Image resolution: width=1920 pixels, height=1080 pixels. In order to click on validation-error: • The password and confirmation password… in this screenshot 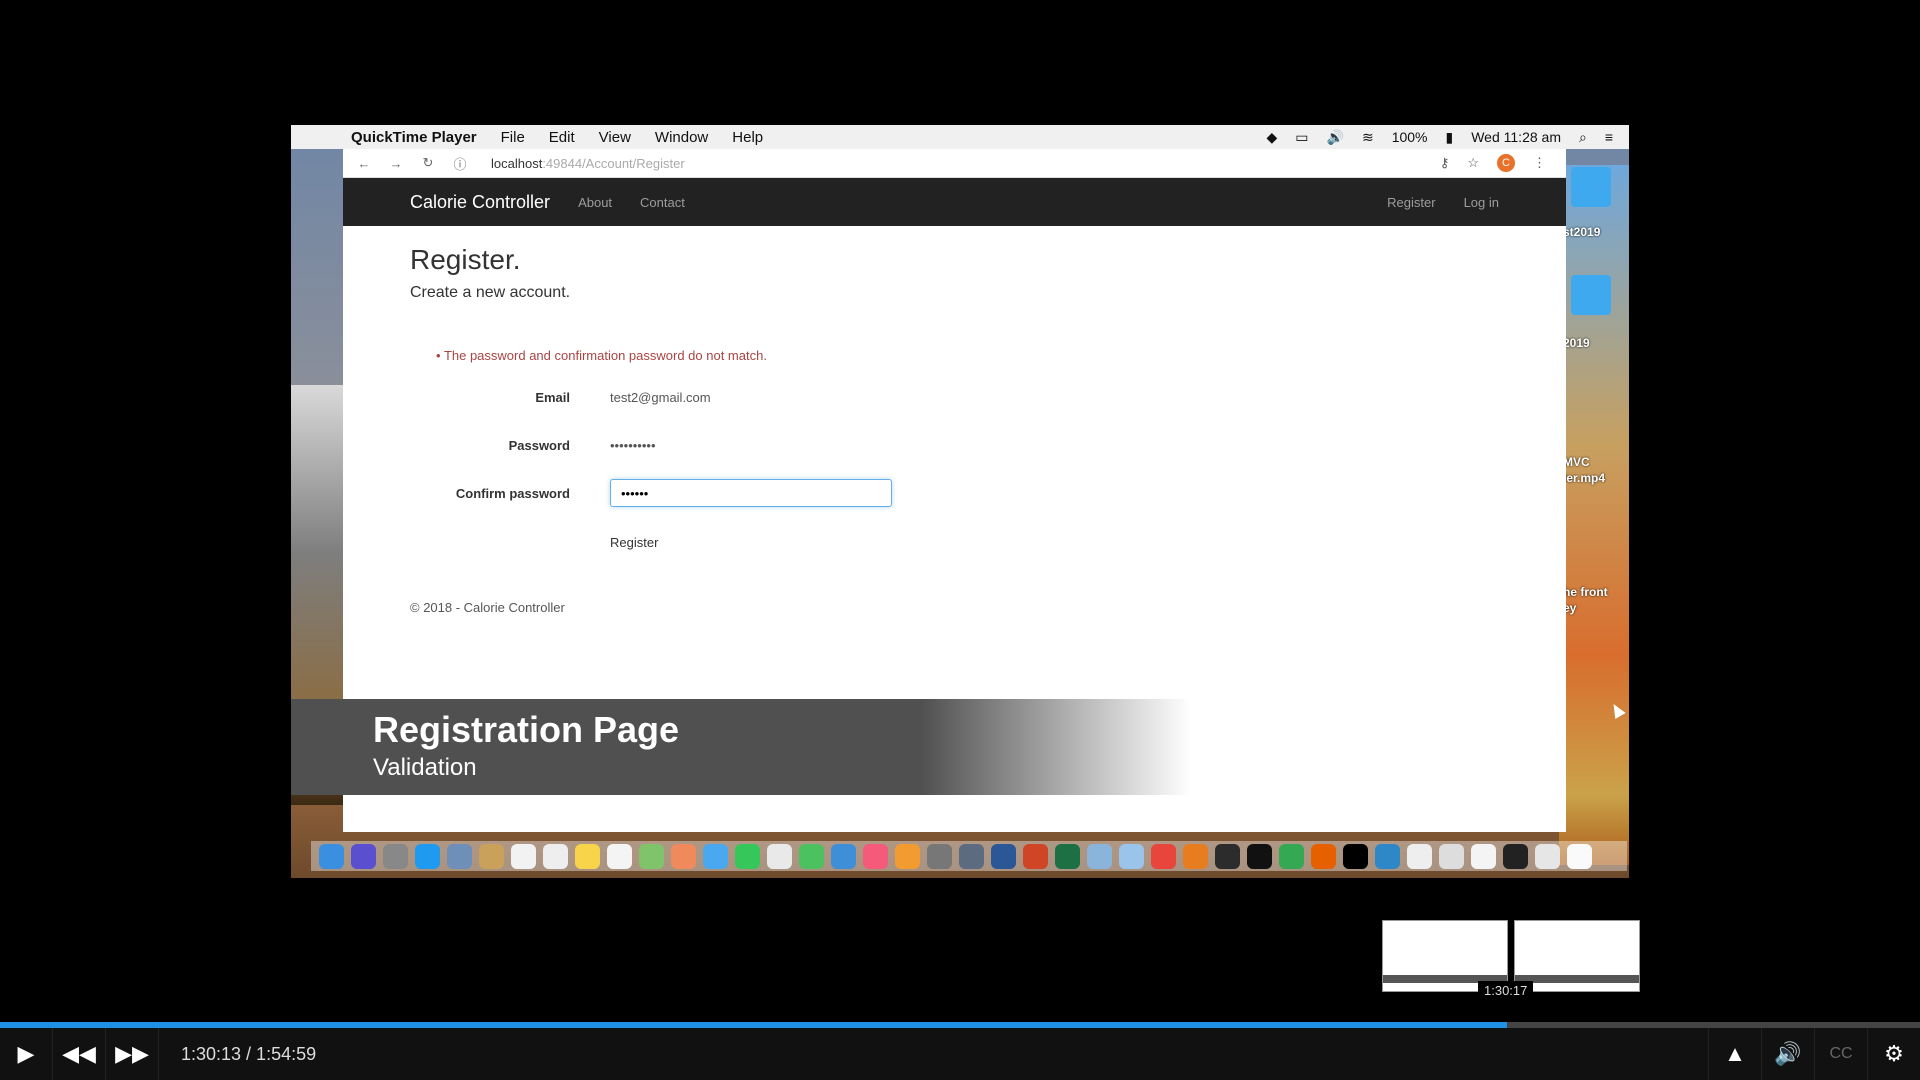, I will do `click(601, 355)`.